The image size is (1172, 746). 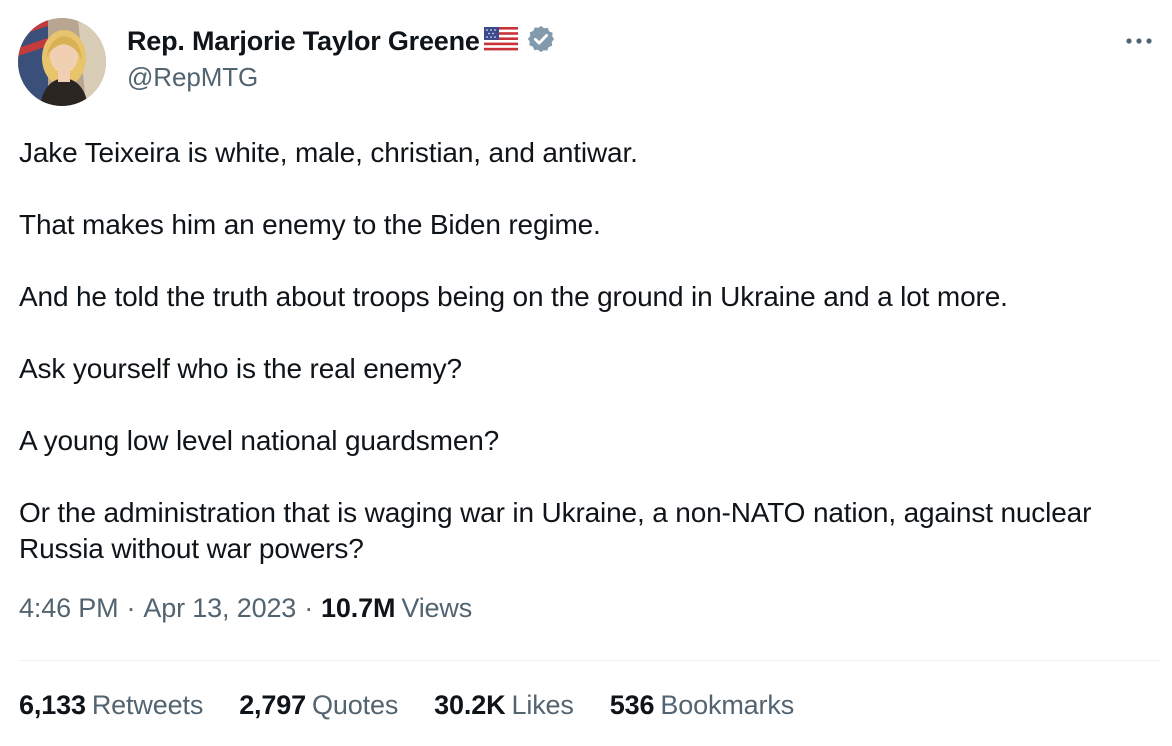 I want to click on tweet-paragraph: A young low level national guardsmen?, so click(x=259, y=440).